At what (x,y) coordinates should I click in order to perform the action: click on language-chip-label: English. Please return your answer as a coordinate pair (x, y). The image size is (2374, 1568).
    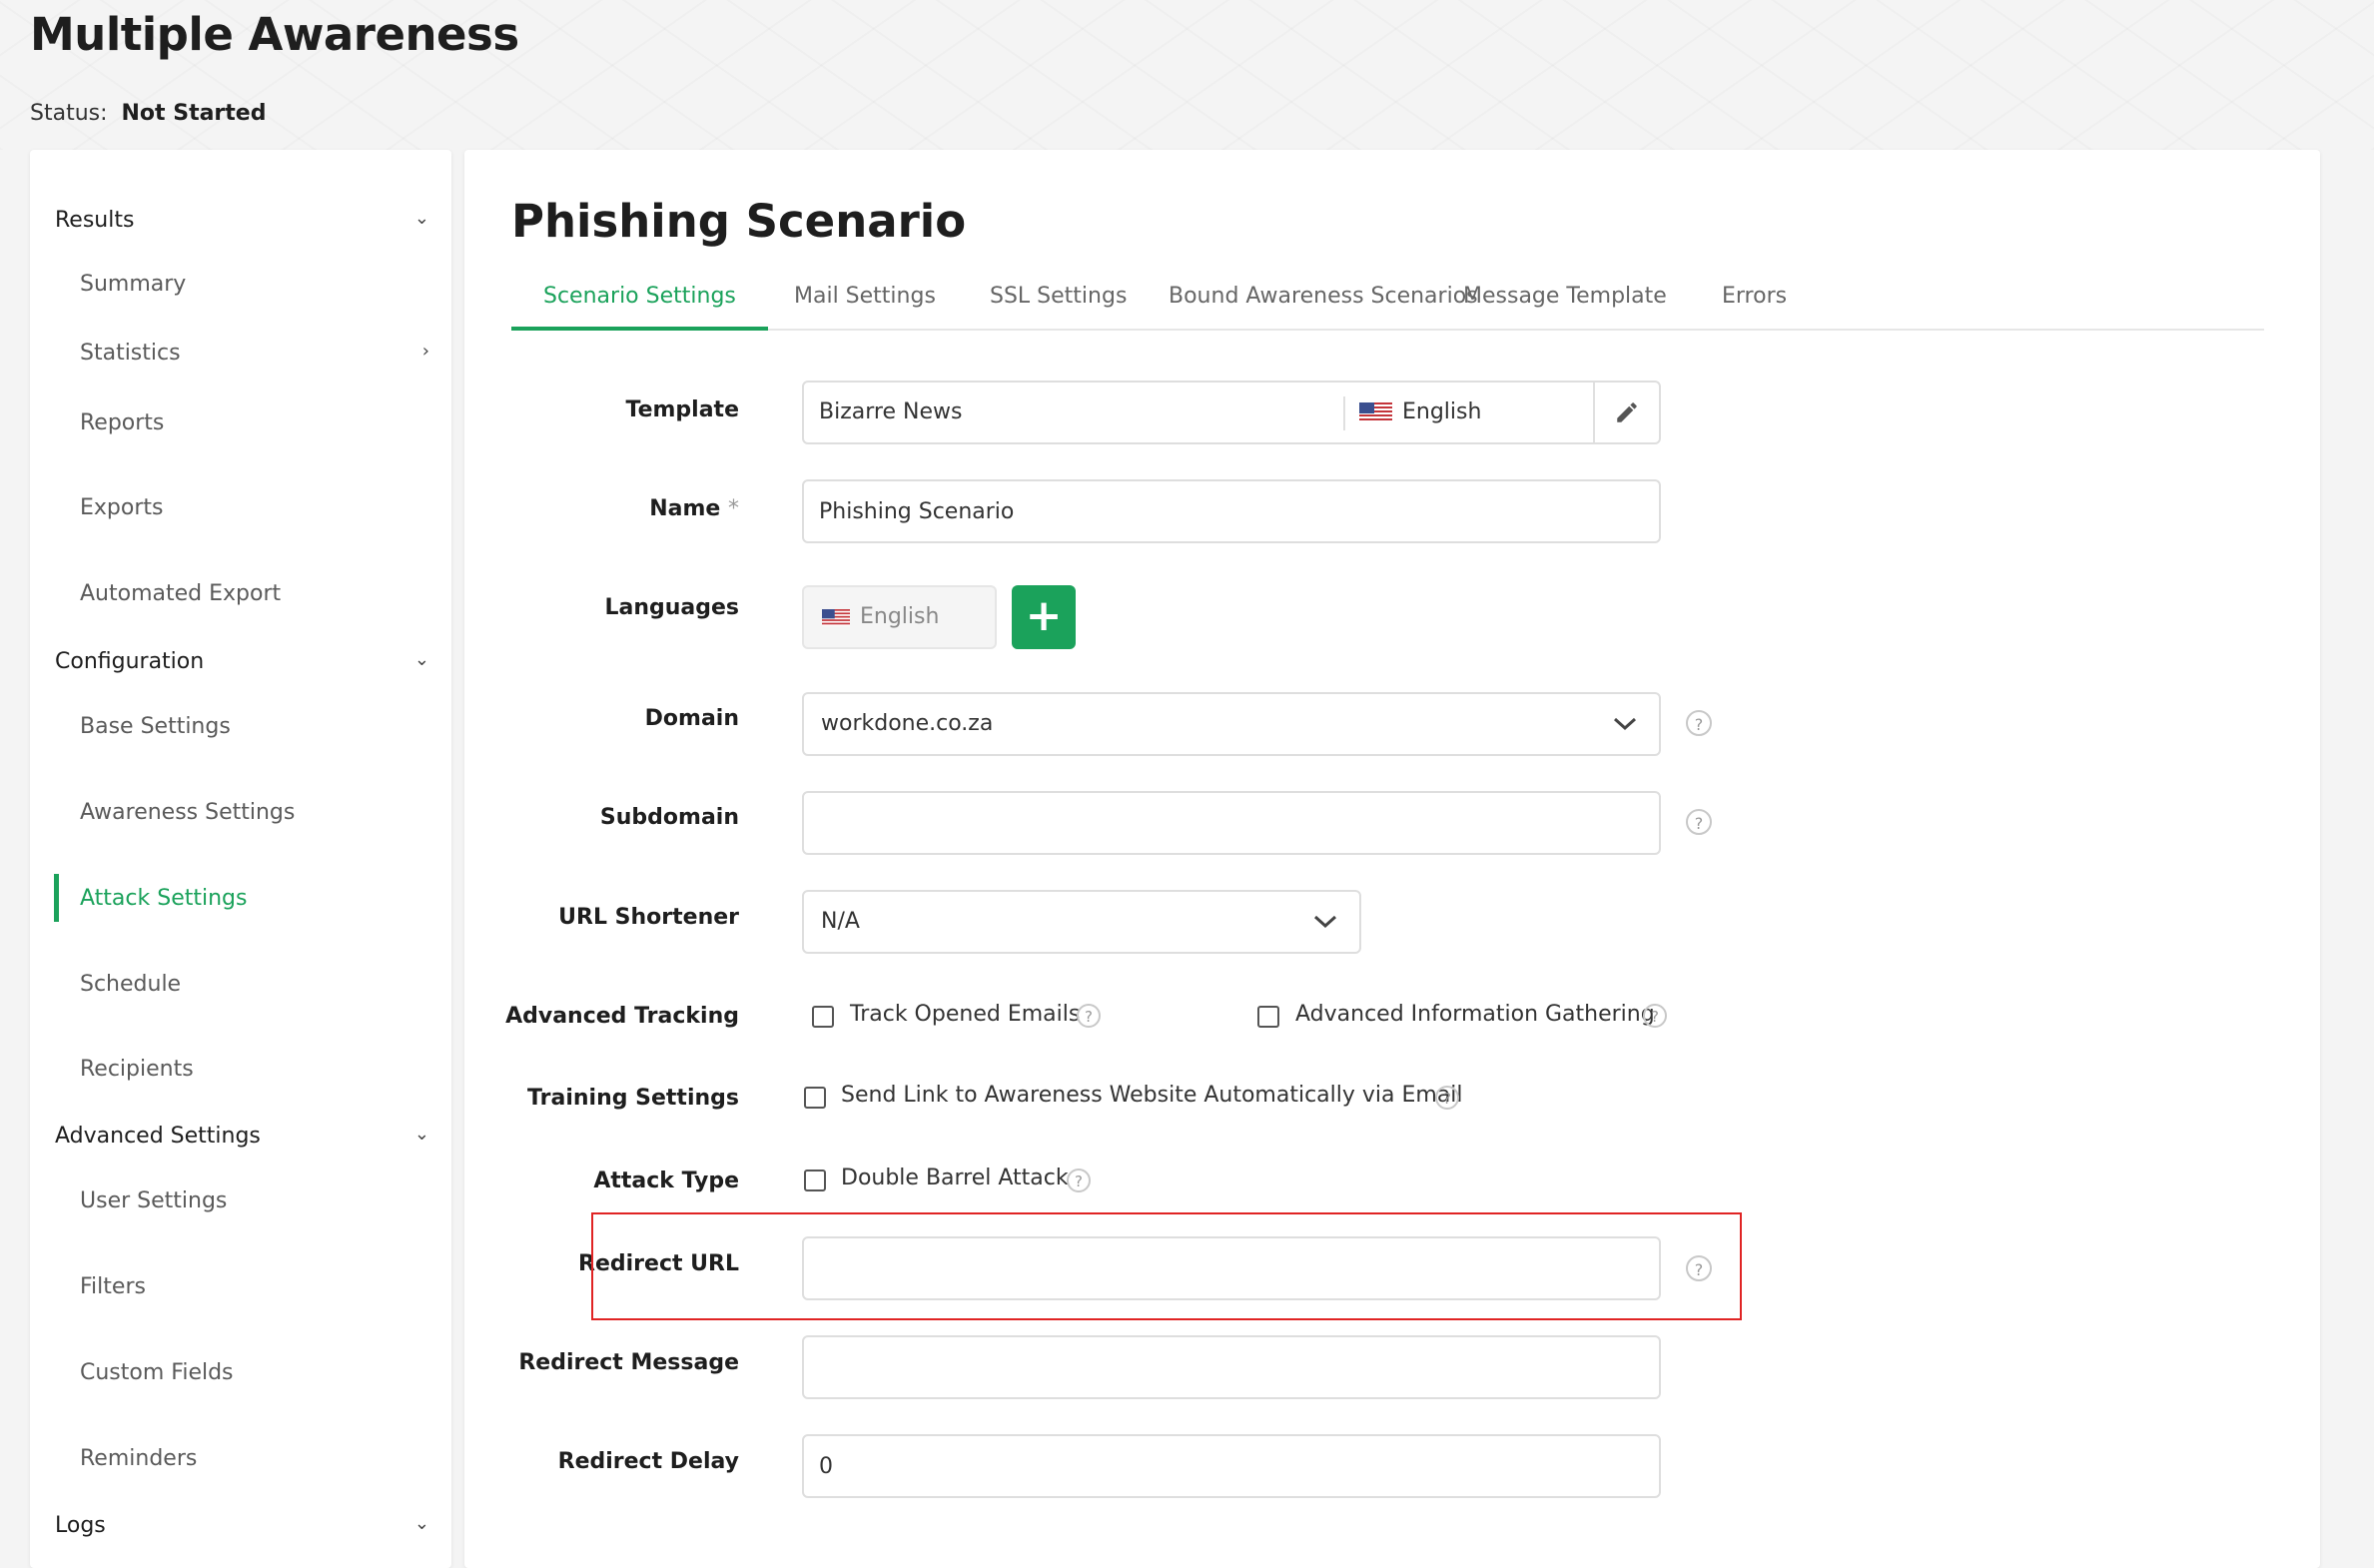
    Looking at the image, I should click on (900, 616).